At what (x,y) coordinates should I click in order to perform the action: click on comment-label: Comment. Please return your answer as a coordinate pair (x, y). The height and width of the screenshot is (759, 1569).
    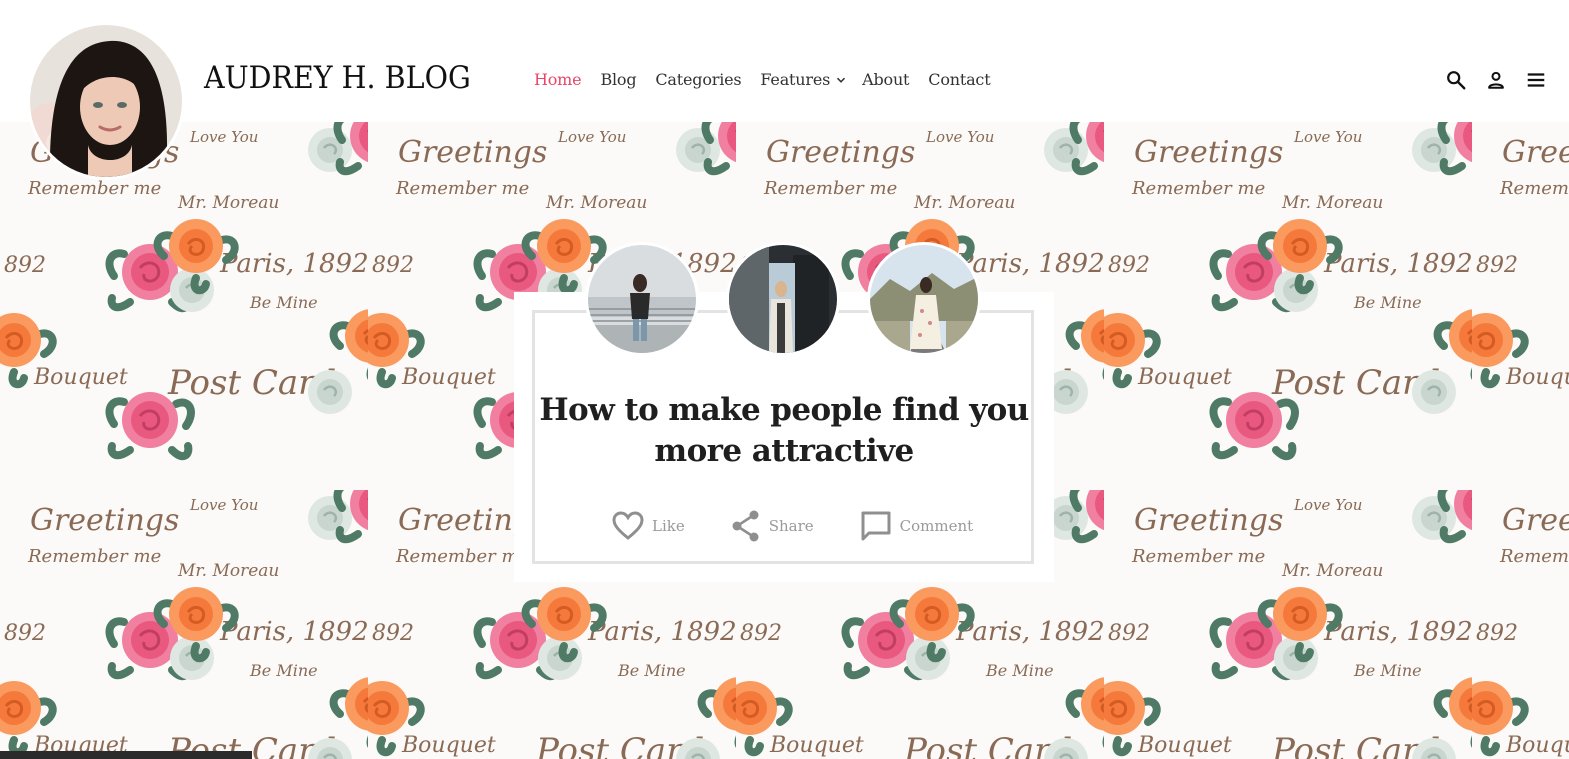
    Looking at the image, I should click on (936, 526).